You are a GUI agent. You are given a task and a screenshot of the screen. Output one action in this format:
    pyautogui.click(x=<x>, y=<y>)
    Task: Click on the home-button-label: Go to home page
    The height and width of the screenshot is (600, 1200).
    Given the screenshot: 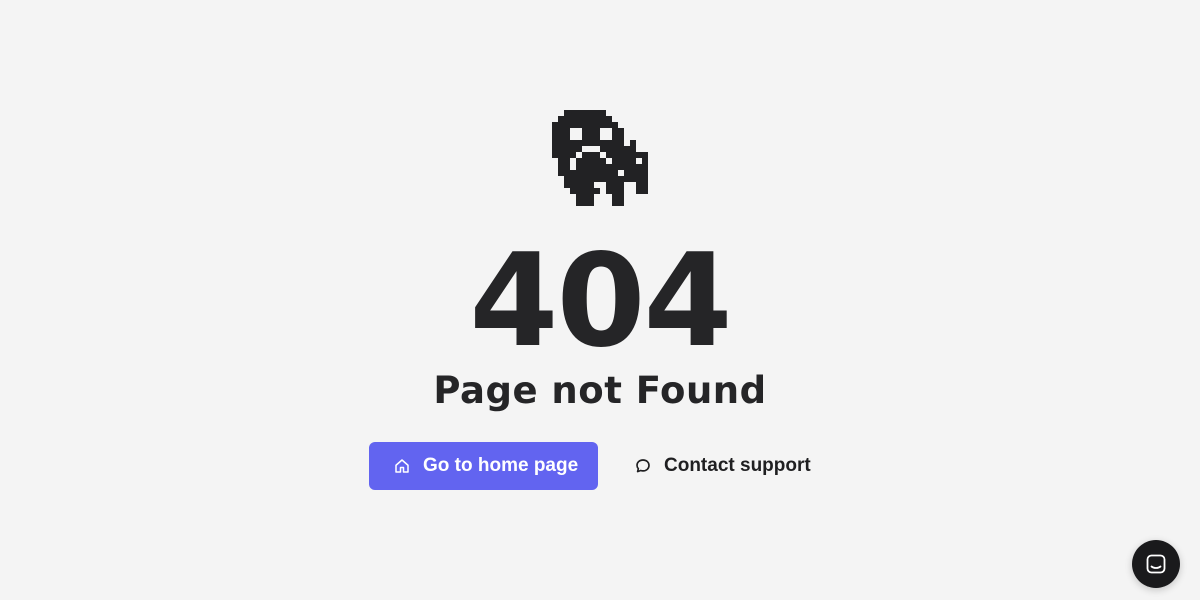 What is the action you would take?
    pyautogui.click(x=501, y=465)
    